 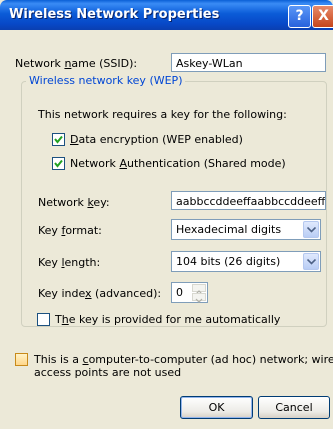 I want to click on adhoc-label-line2: access points are not used, so click(x=107, y=372).